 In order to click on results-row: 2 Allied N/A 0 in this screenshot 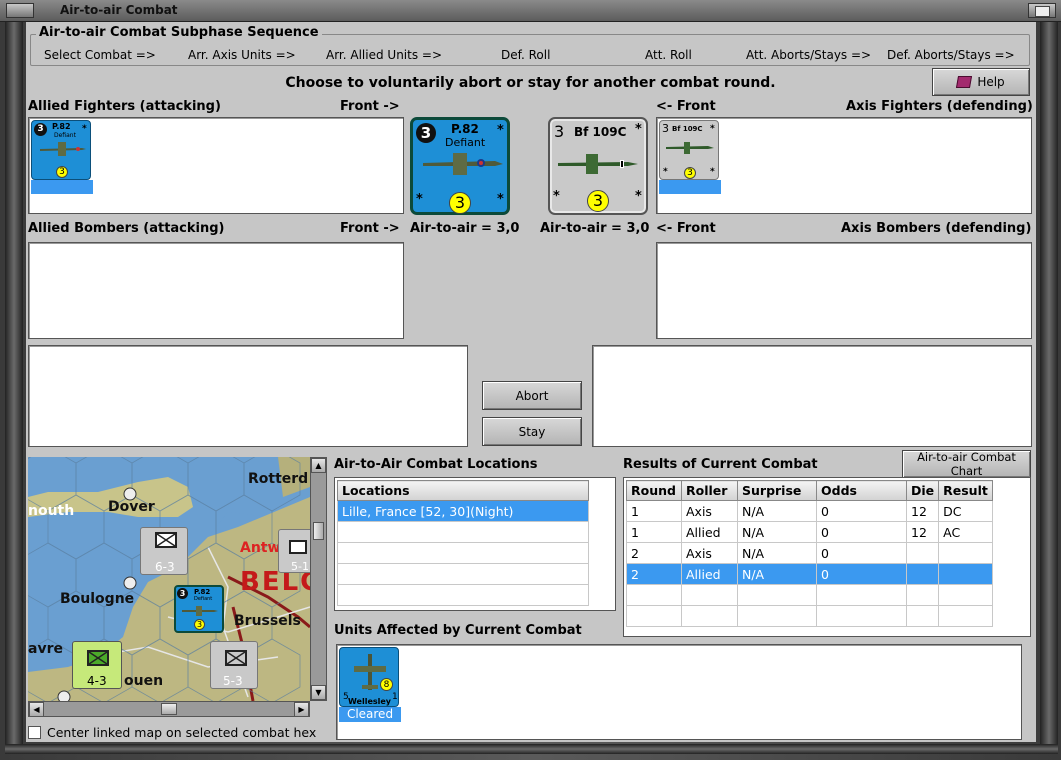, I will do `click(810, 574)`.